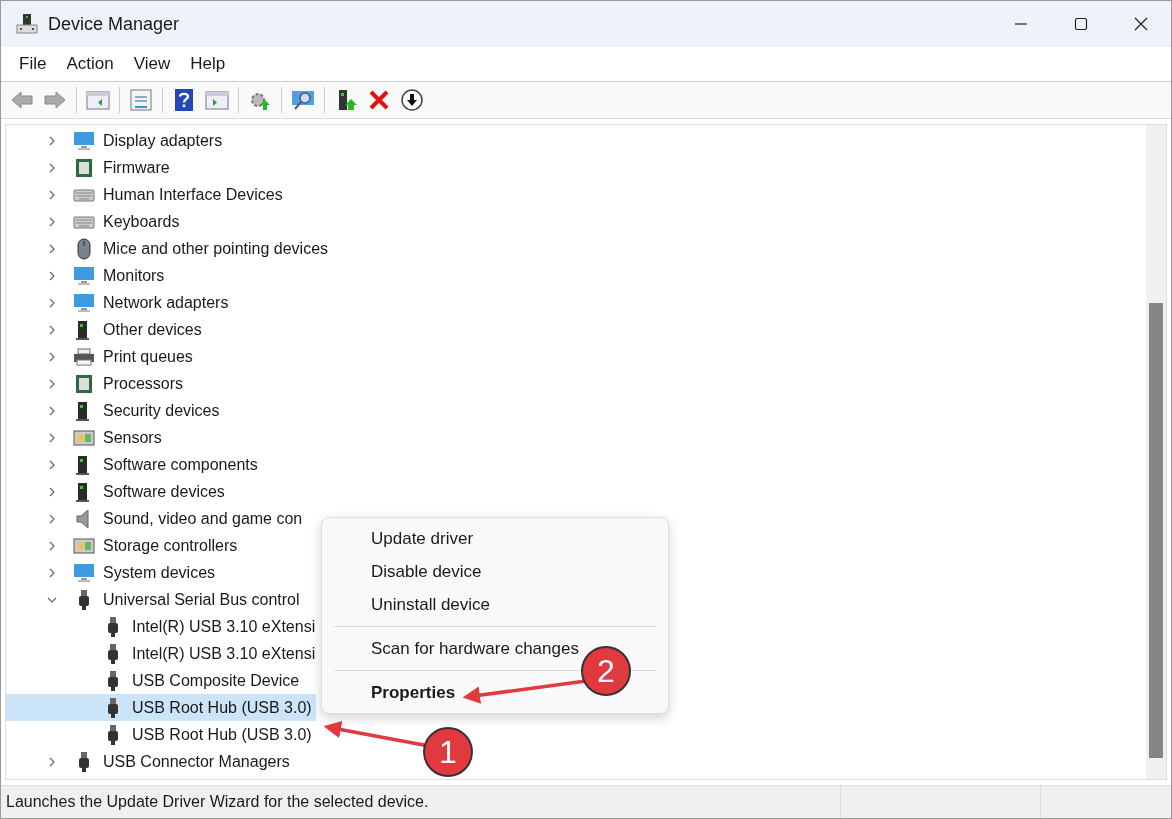 The width and height of the screenshot is (1172, 819). I want to click on tree-item: Processors, so click(143, 383).